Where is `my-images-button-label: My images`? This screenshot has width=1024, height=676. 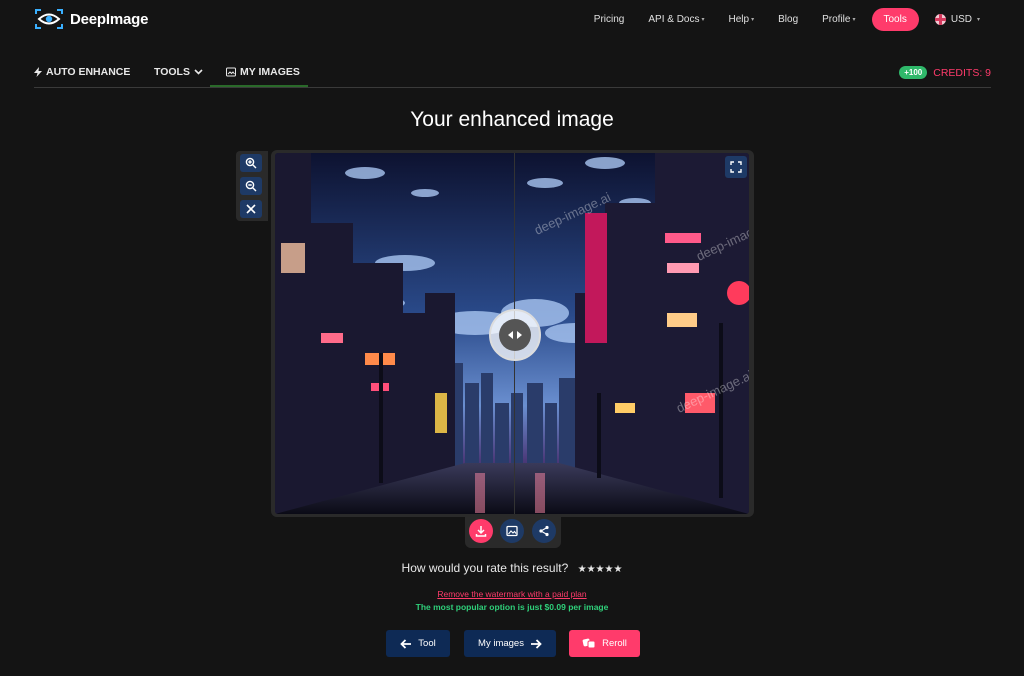 my-images-button-label: My images is located at coordinates (501, 643).